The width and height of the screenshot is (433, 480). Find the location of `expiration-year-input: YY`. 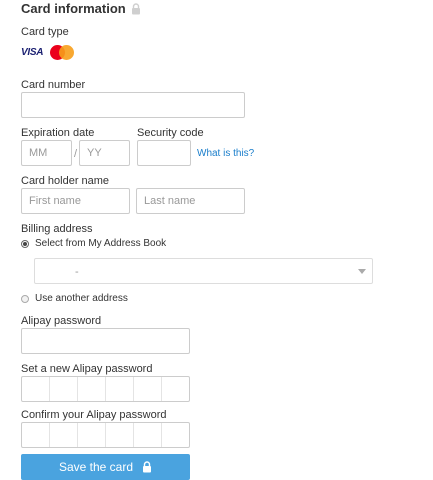

expiration-year-input: YY is located at coordinates (104, 153).